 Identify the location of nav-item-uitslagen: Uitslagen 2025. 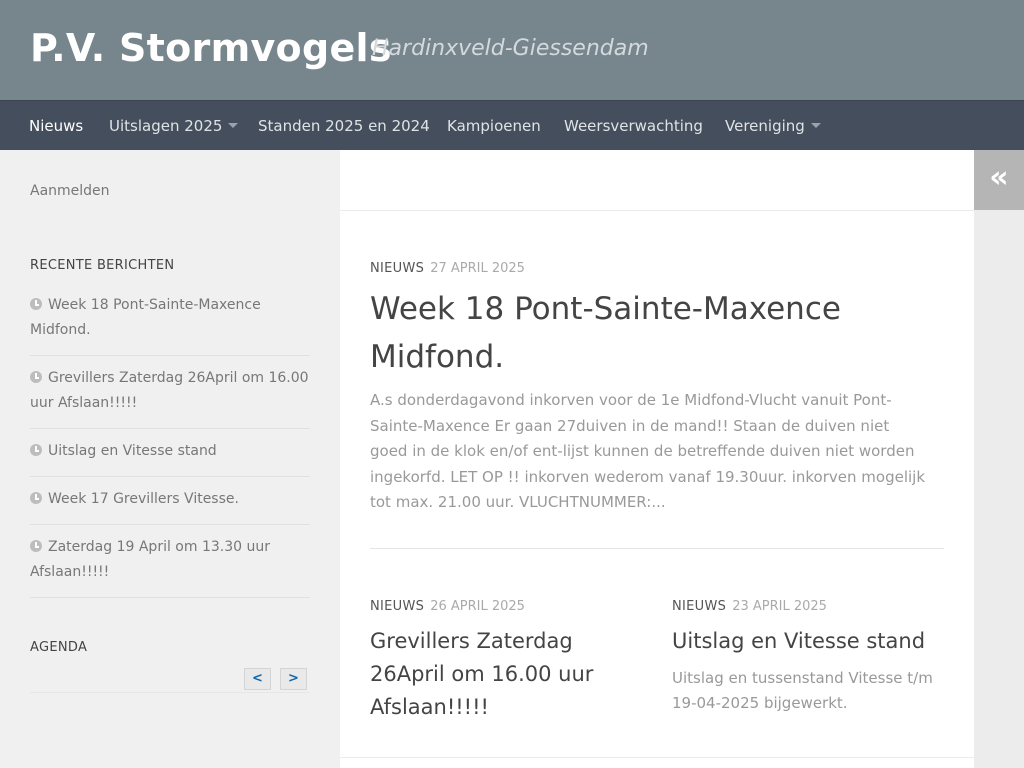
(174, 126).